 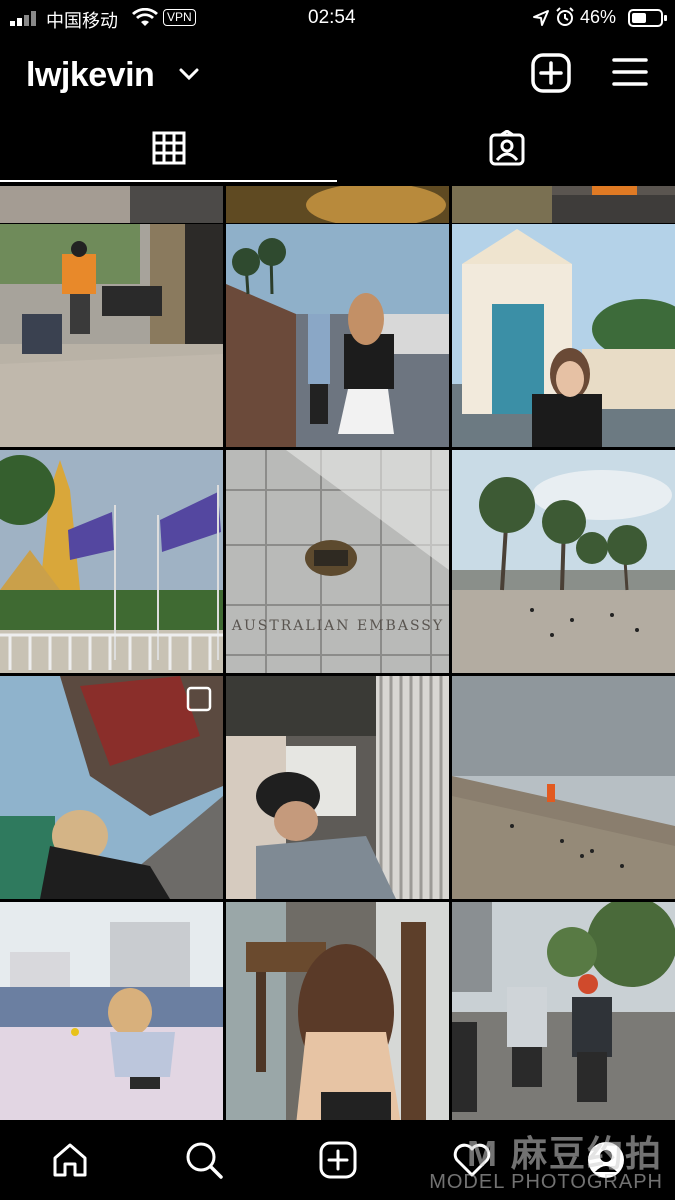 What do you see at coordinates (565, 1153) in the screenshot?
I see `watermark-brand: M 麻豆约拍` at bounding box center [565, 1153].